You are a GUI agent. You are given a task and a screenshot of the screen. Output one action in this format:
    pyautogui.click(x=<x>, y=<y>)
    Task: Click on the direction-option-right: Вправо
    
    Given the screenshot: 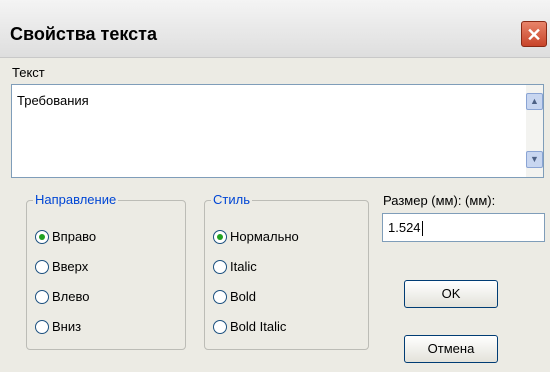 What is the action you would take?
    pyautogui.click(x=65, y=236)
    